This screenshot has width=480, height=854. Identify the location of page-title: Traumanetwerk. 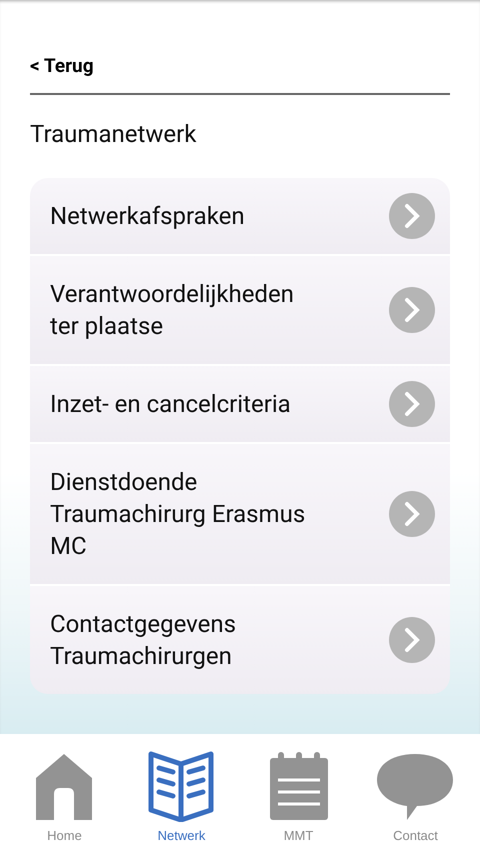
(114, 134).